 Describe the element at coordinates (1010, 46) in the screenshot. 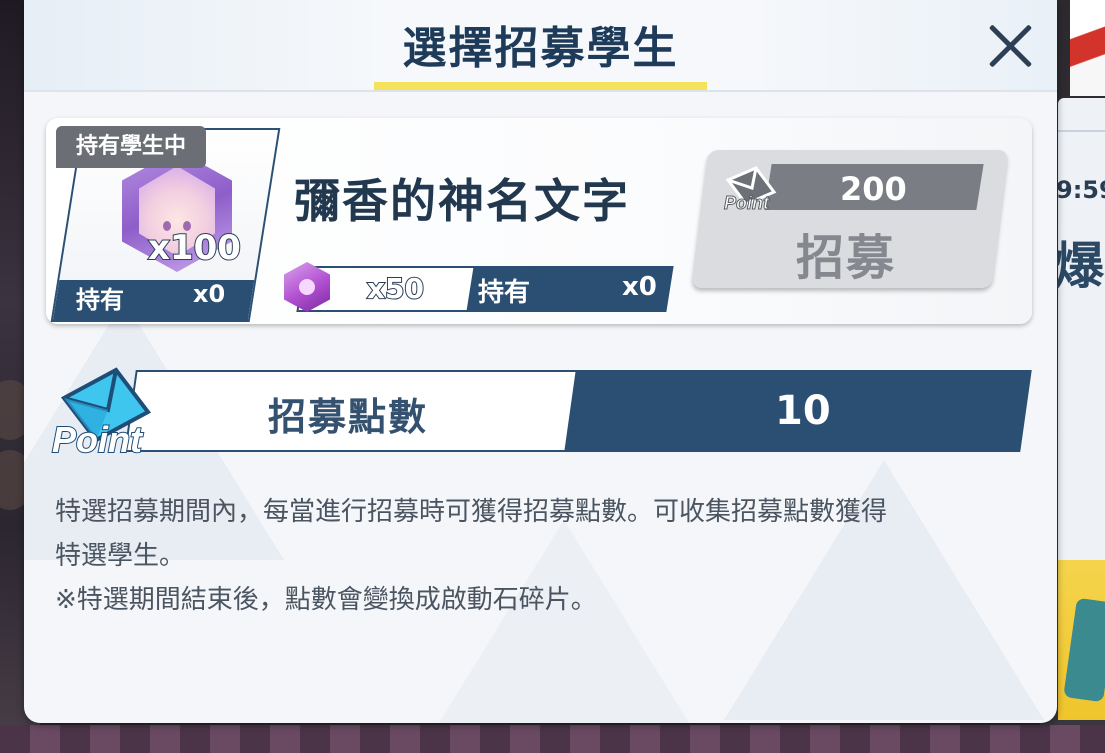

I see `close-icon` at that location.